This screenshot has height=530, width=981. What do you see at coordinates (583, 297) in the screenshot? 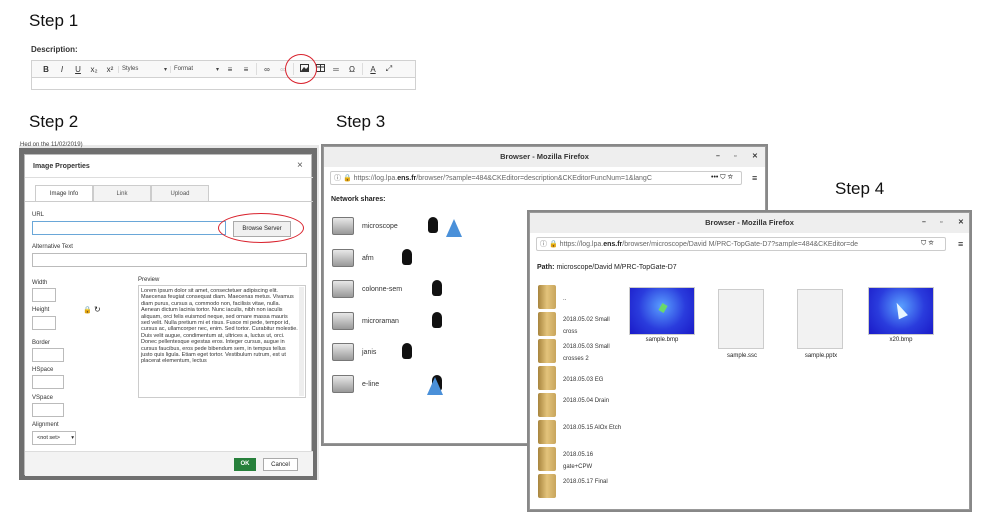
I see `folder-item: ..` at bounding box center [583, 297].